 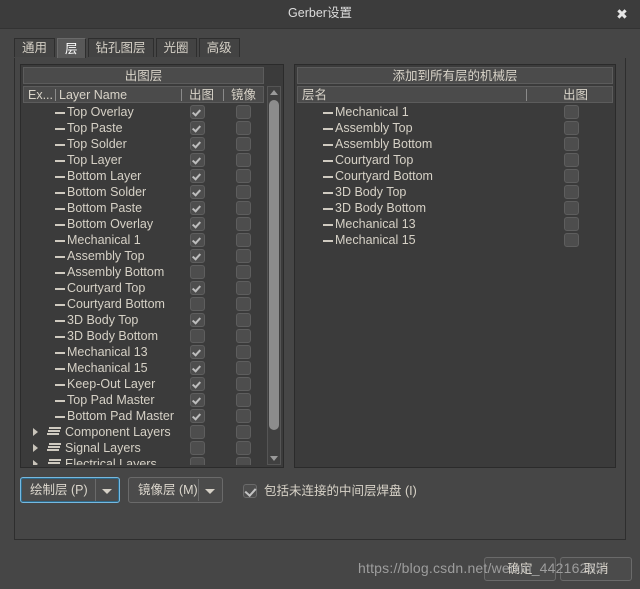 I want to click on plot-layers-scrollbar, so click(x=274, y=275).